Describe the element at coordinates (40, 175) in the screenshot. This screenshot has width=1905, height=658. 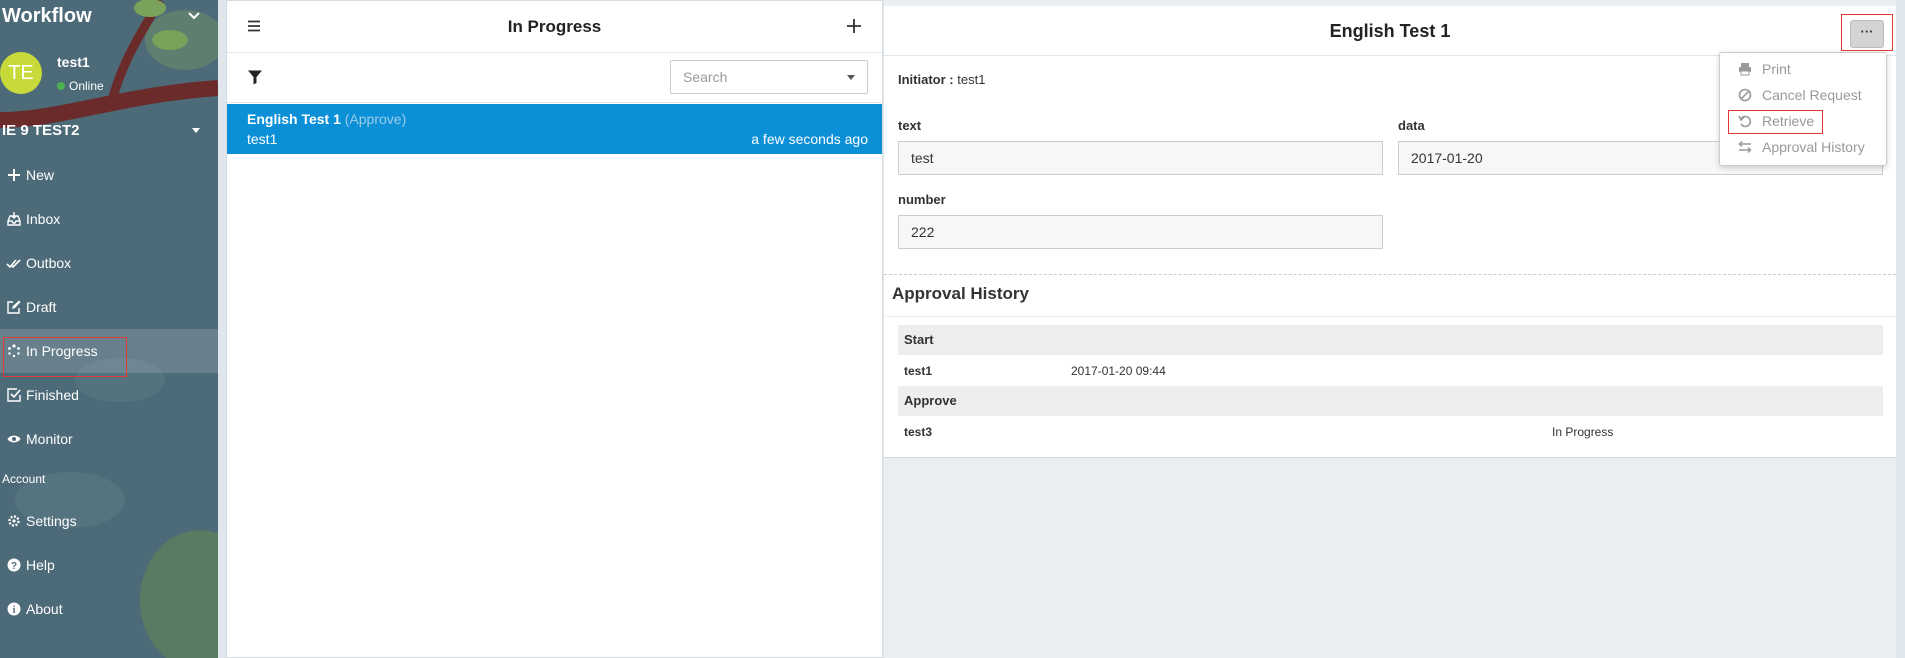
I see `sidebar-item-label: New` at that location.